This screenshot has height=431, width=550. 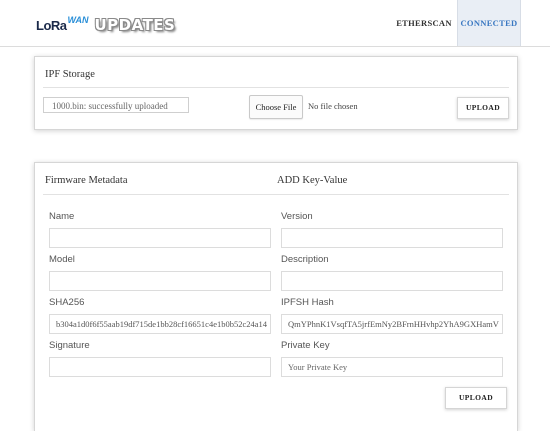 What do you see at coordinates (67, 302) in the screenshot?
I see `sha256-label: SHA256` at bounding box center [67, 302].